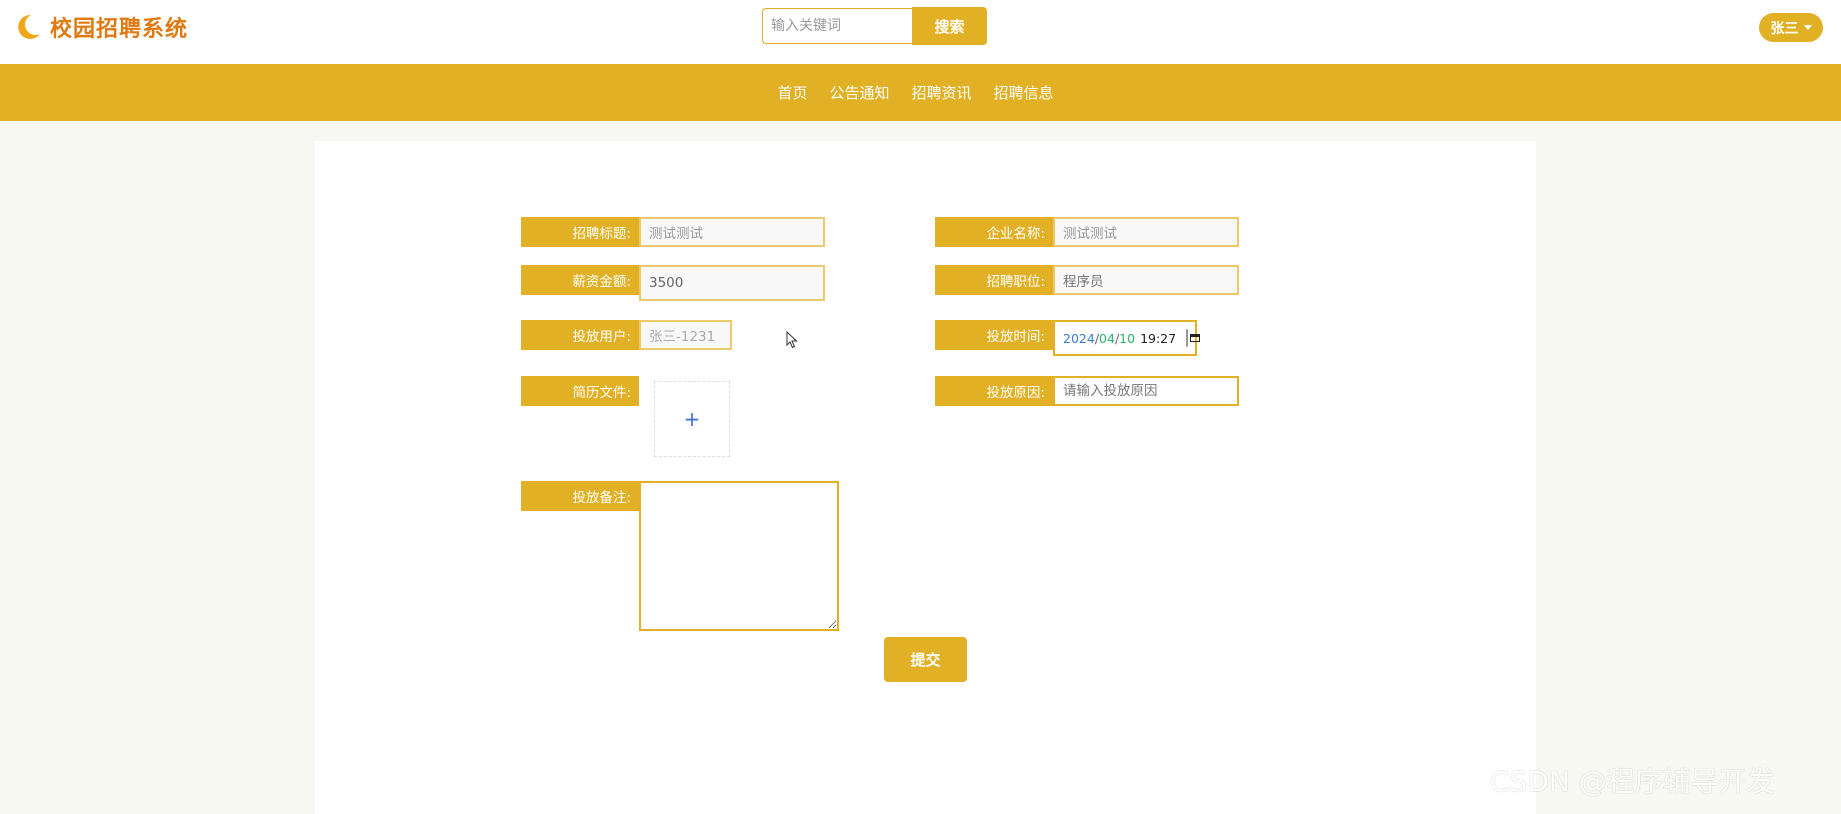 The height and width of the screenshot is (814, 1841). I want to click on header: 校园招聘系统 搜索 张三, so click(920, 32).